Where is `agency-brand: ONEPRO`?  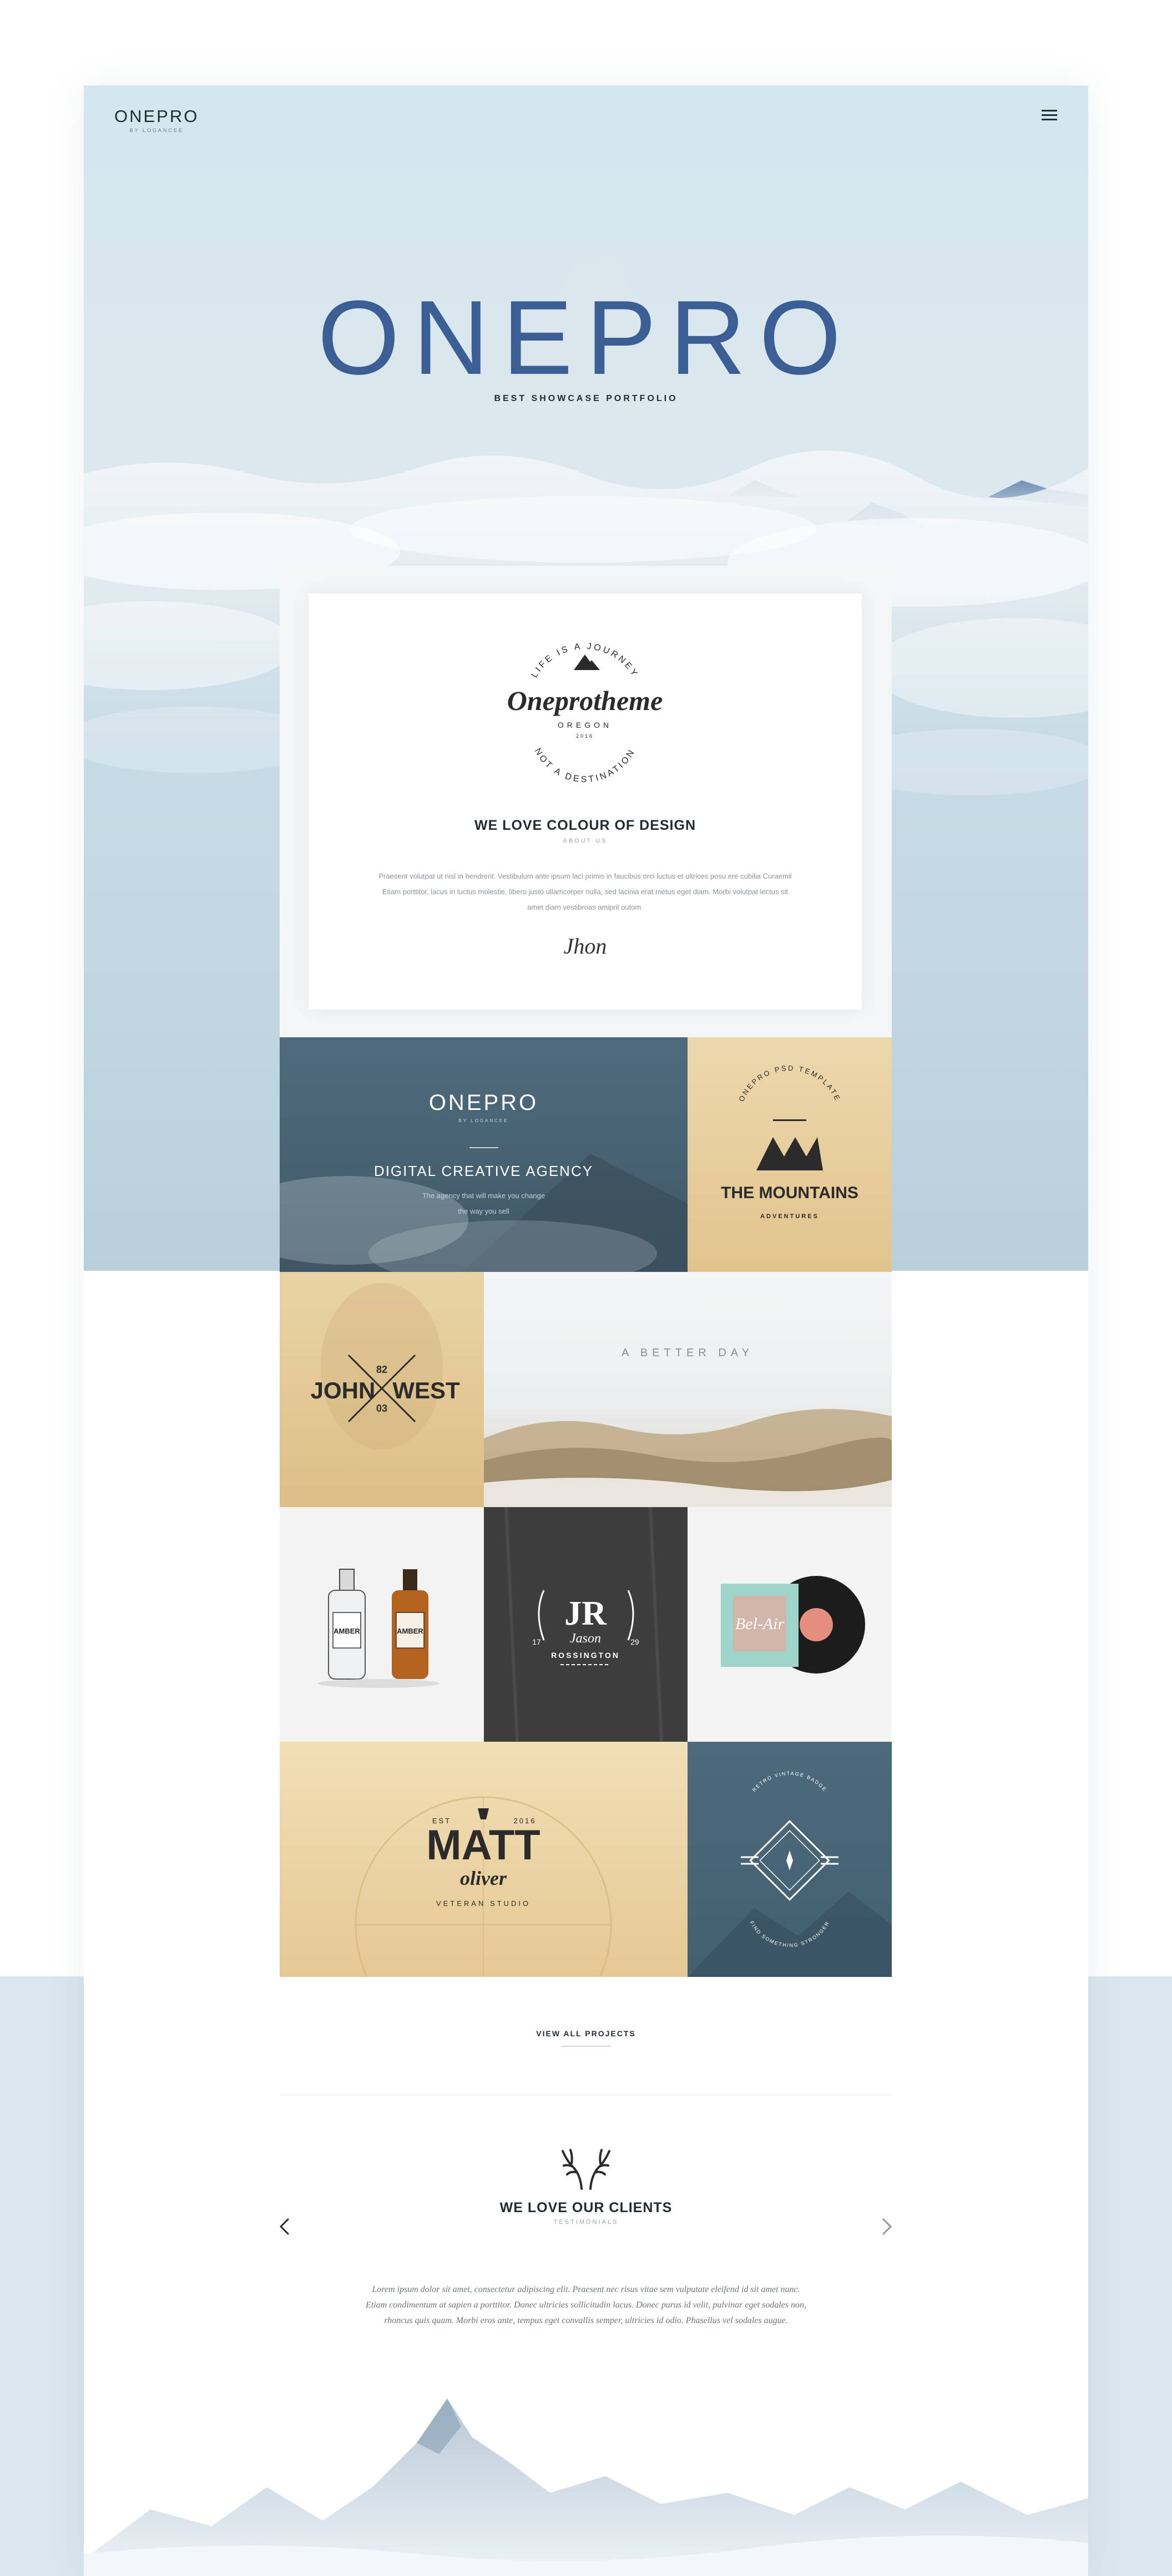
agency-brand: ONEPRO is located at coordinates (483, 1103).